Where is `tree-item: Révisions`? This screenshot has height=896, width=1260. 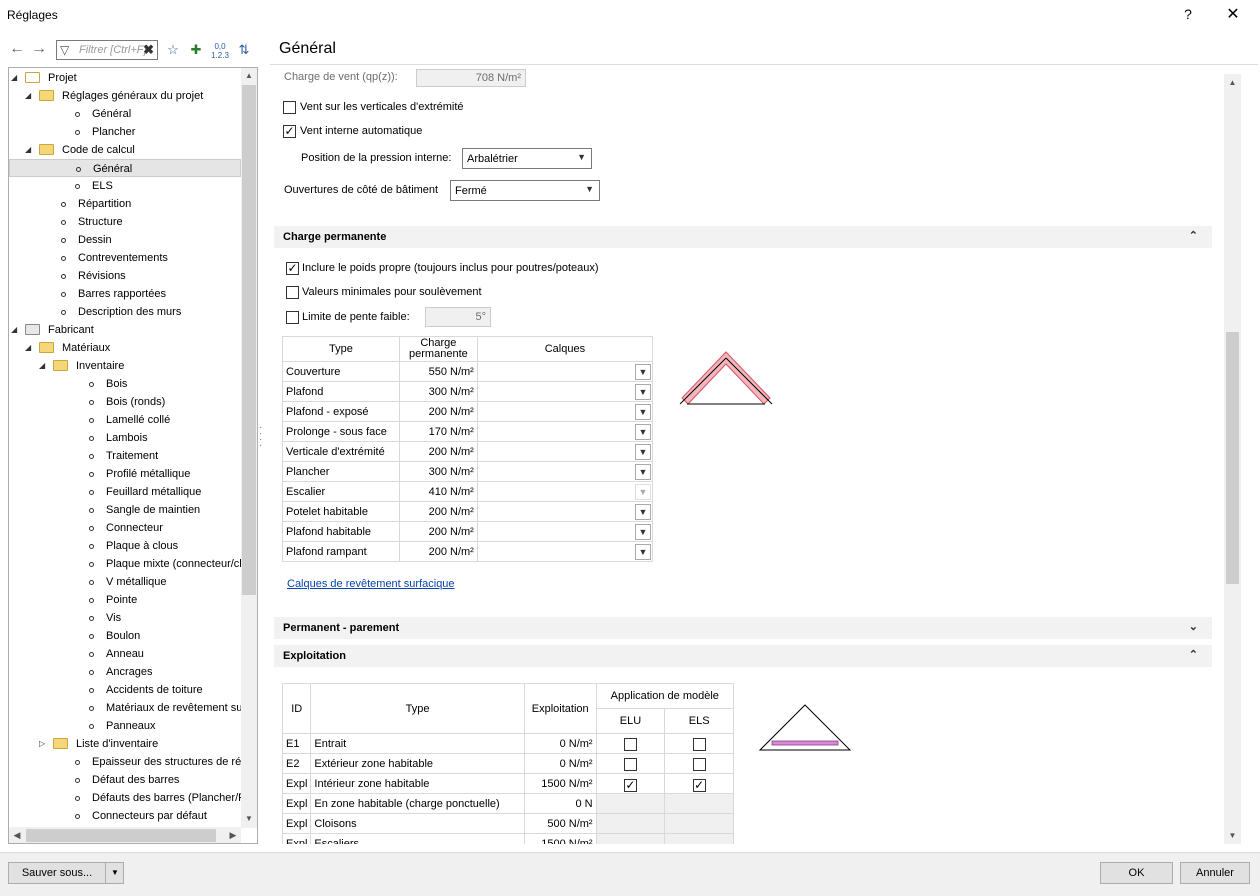
tree-item: Révisions is located at coordinates (125, 276).